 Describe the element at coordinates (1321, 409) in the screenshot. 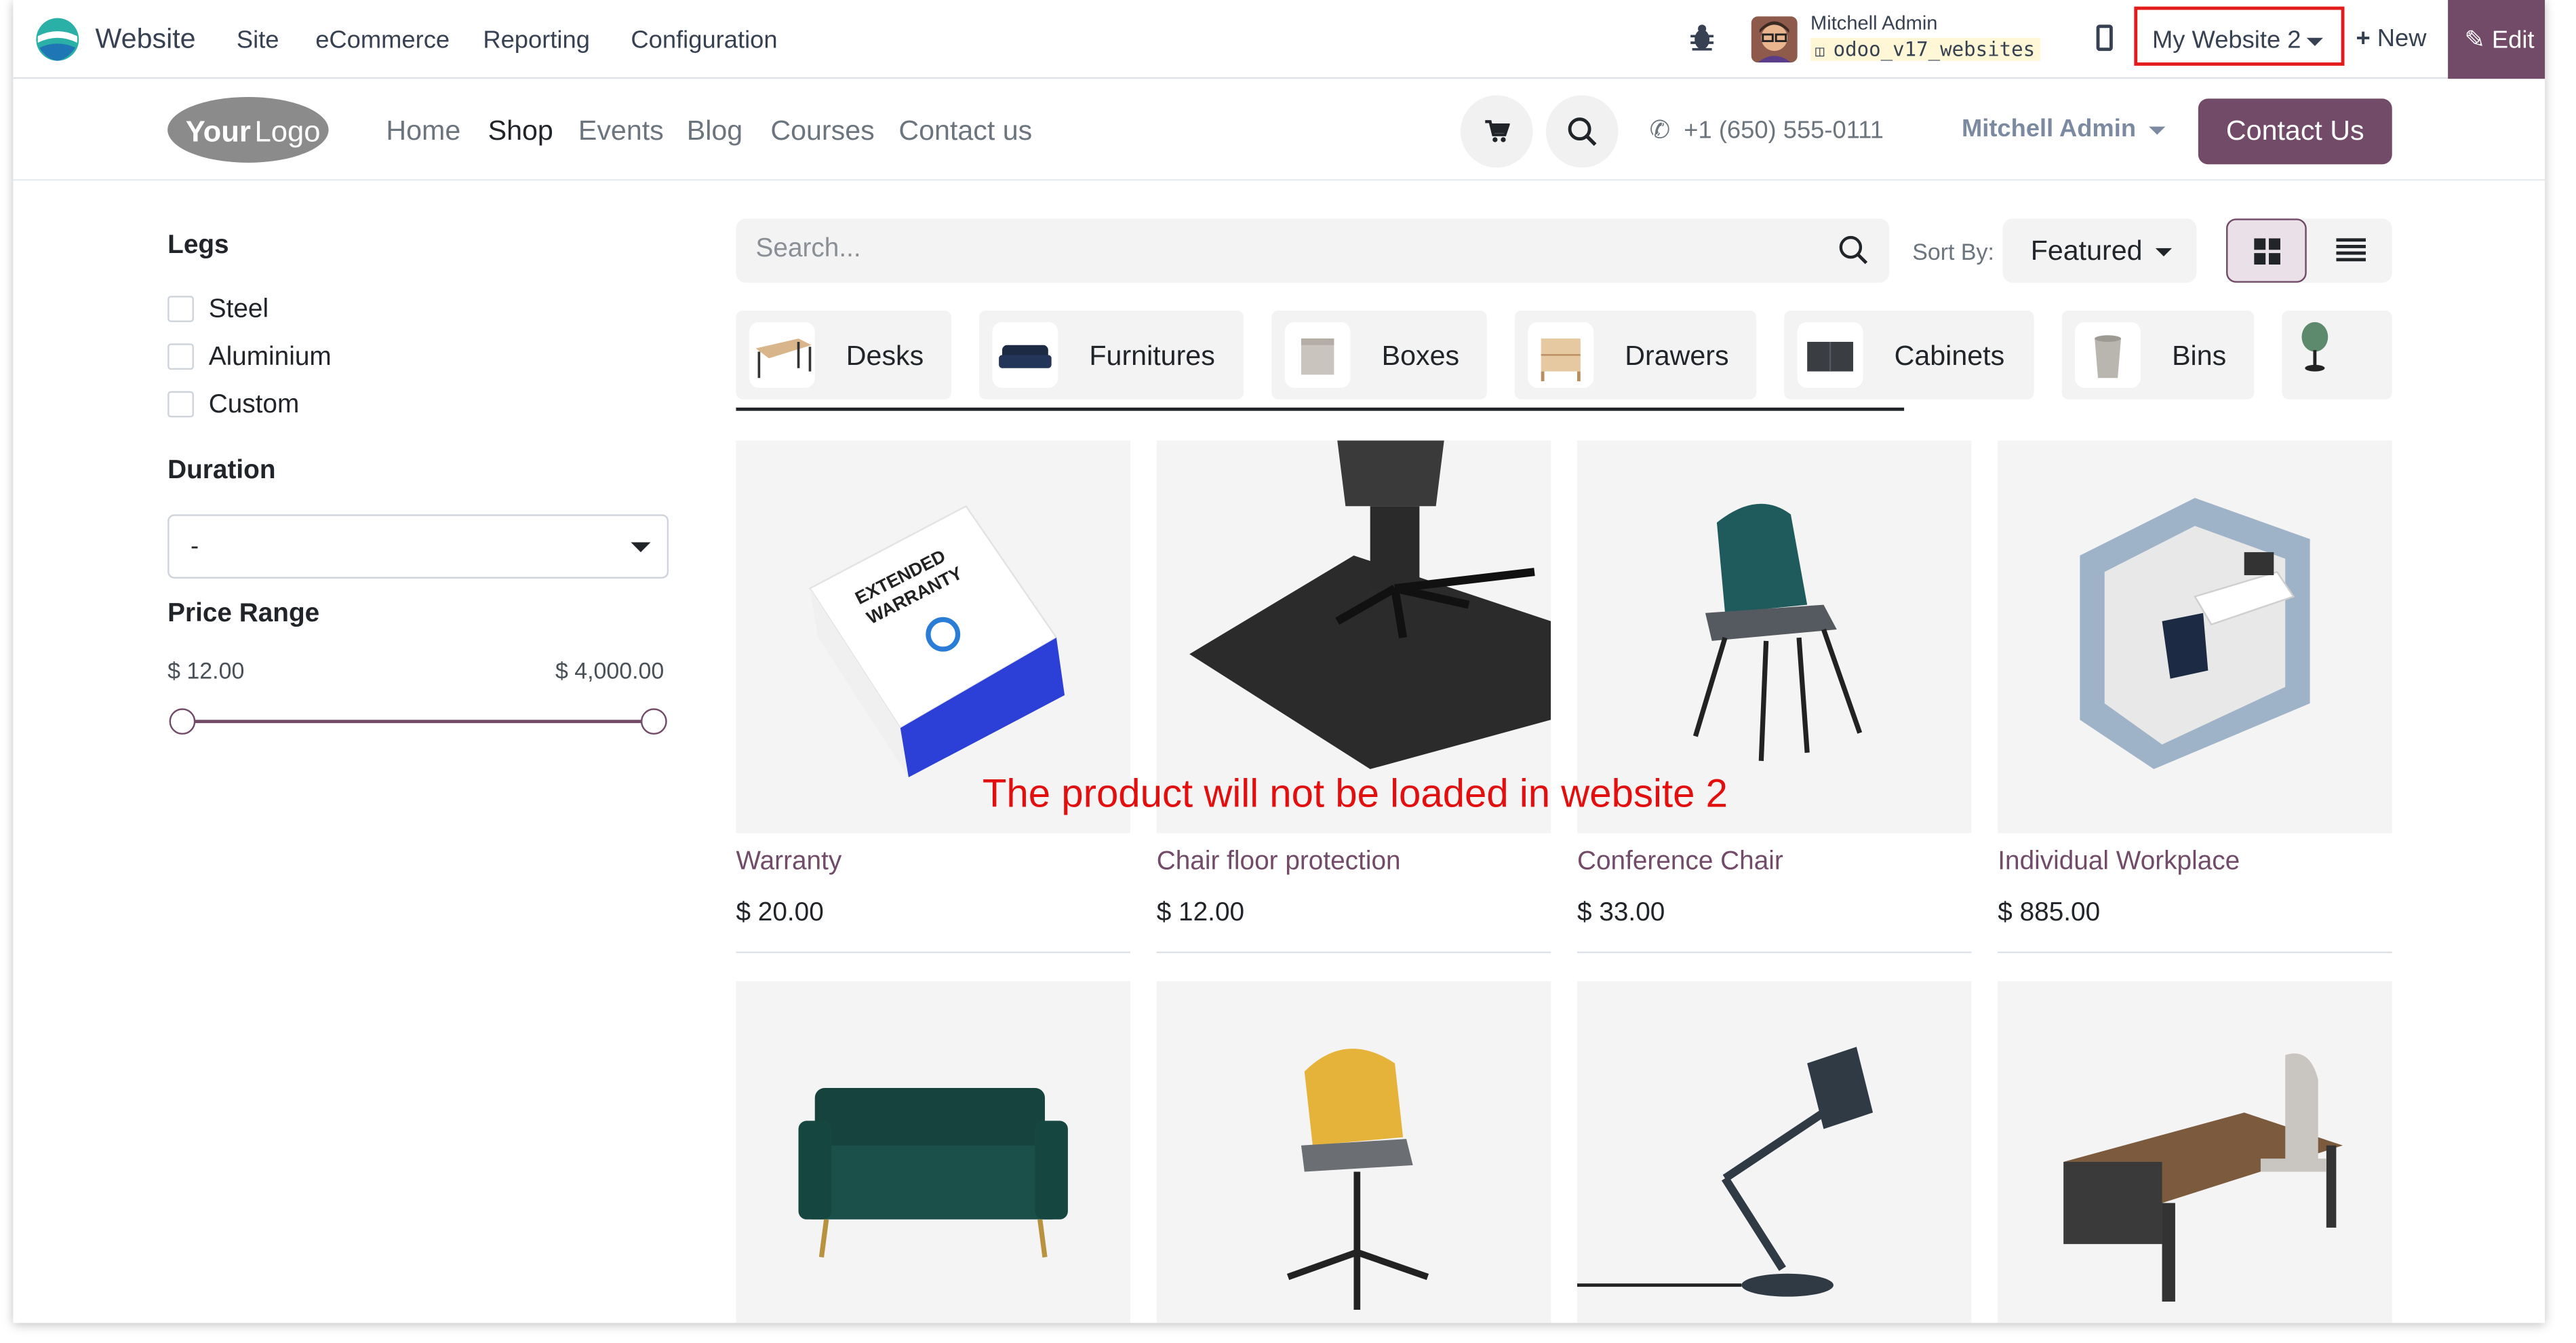

I see `category-scroll-indicator` at that location.